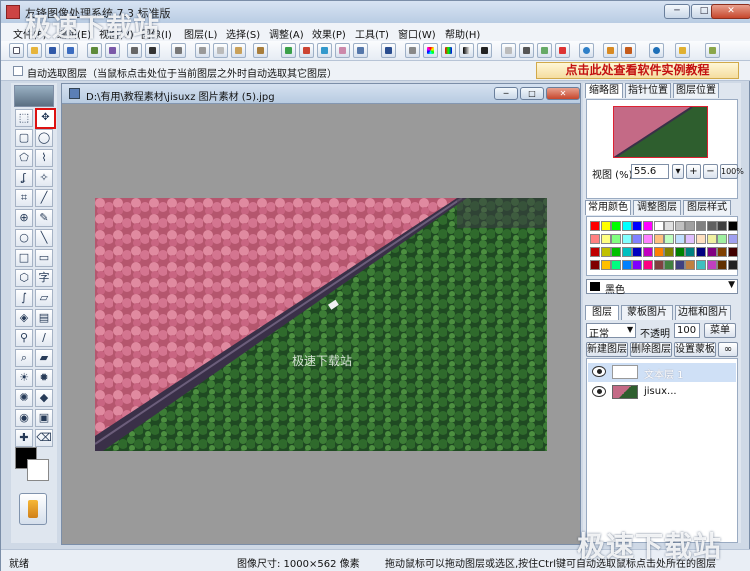 The image size is (750, 571). What do you see at coordinates (24, 118) in the screenshot?
I see `rect-select-tool-icon: ⬚` at bounding box center [24, 118].